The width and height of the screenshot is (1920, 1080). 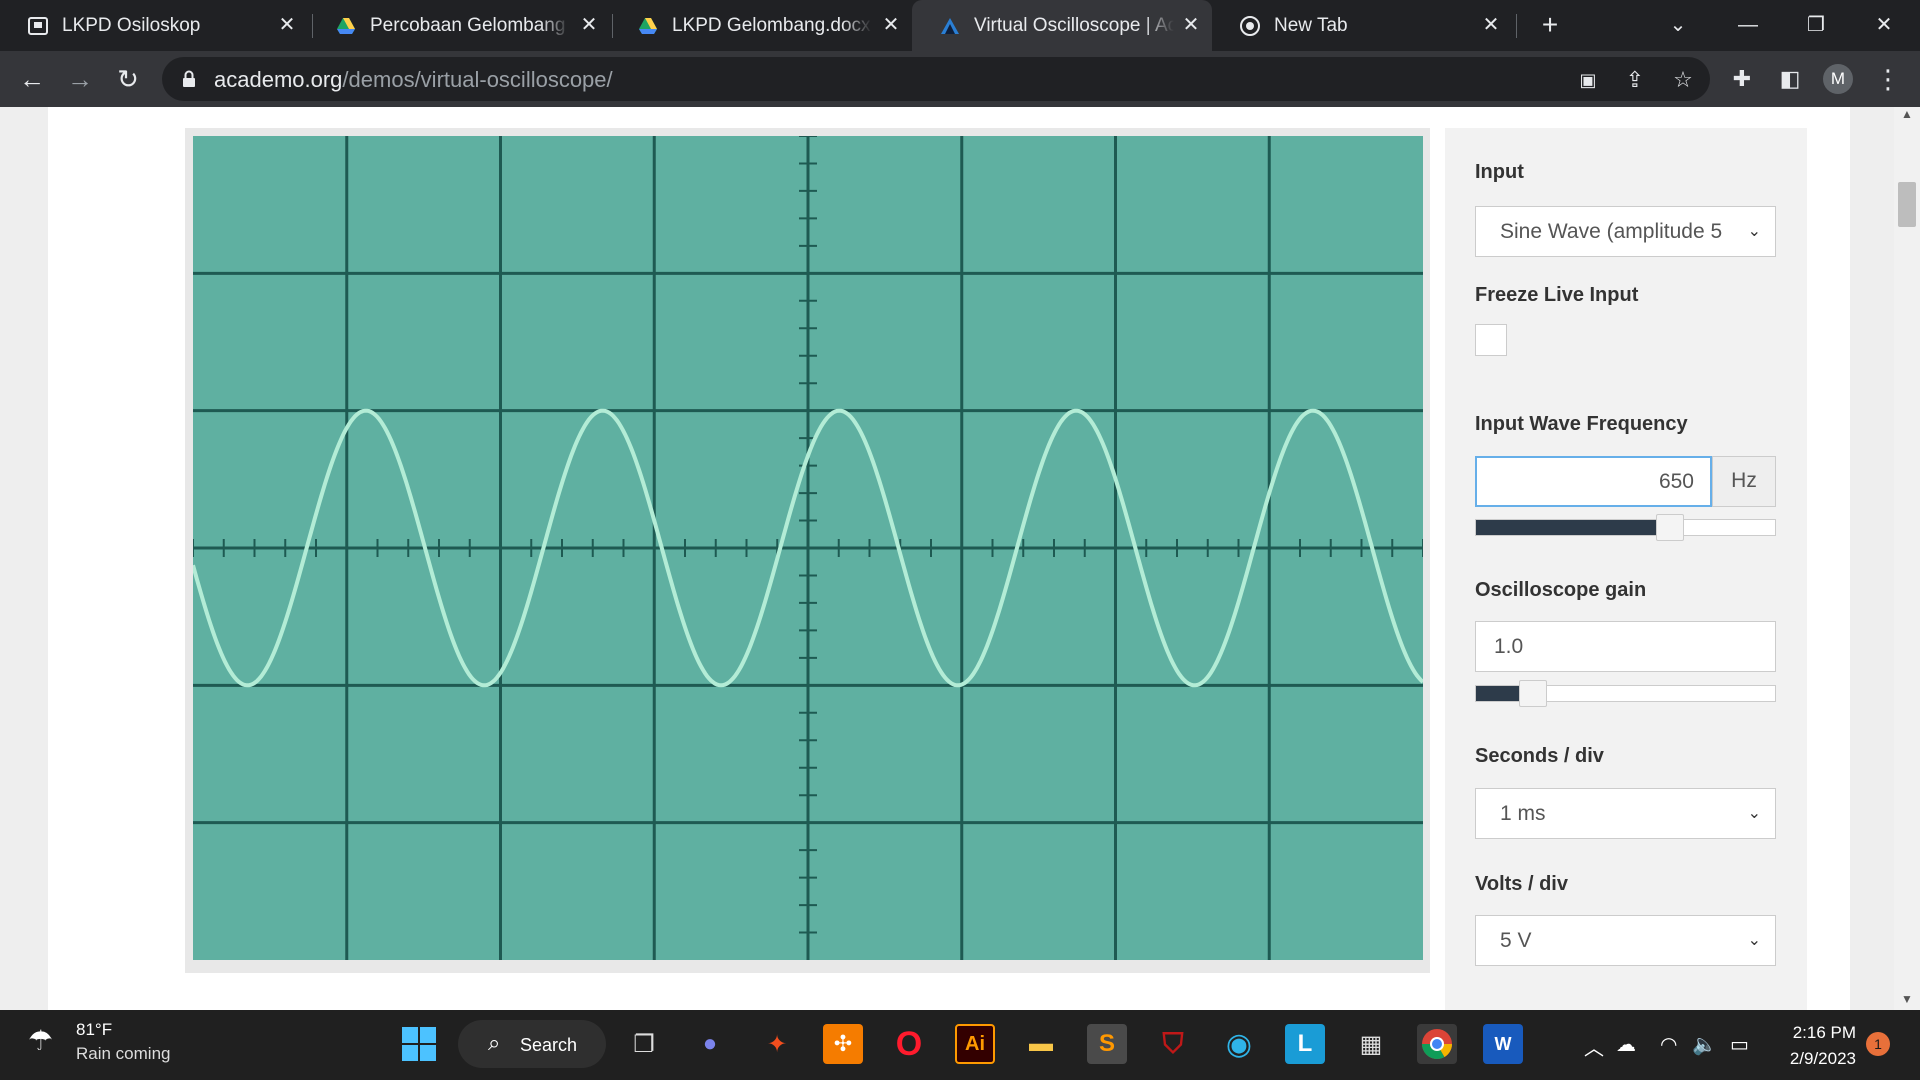 What do you see at coordinates (1573, 527) in the screenshot?
I see `frequency-slider-fill` at bounding box center [1573, 527].